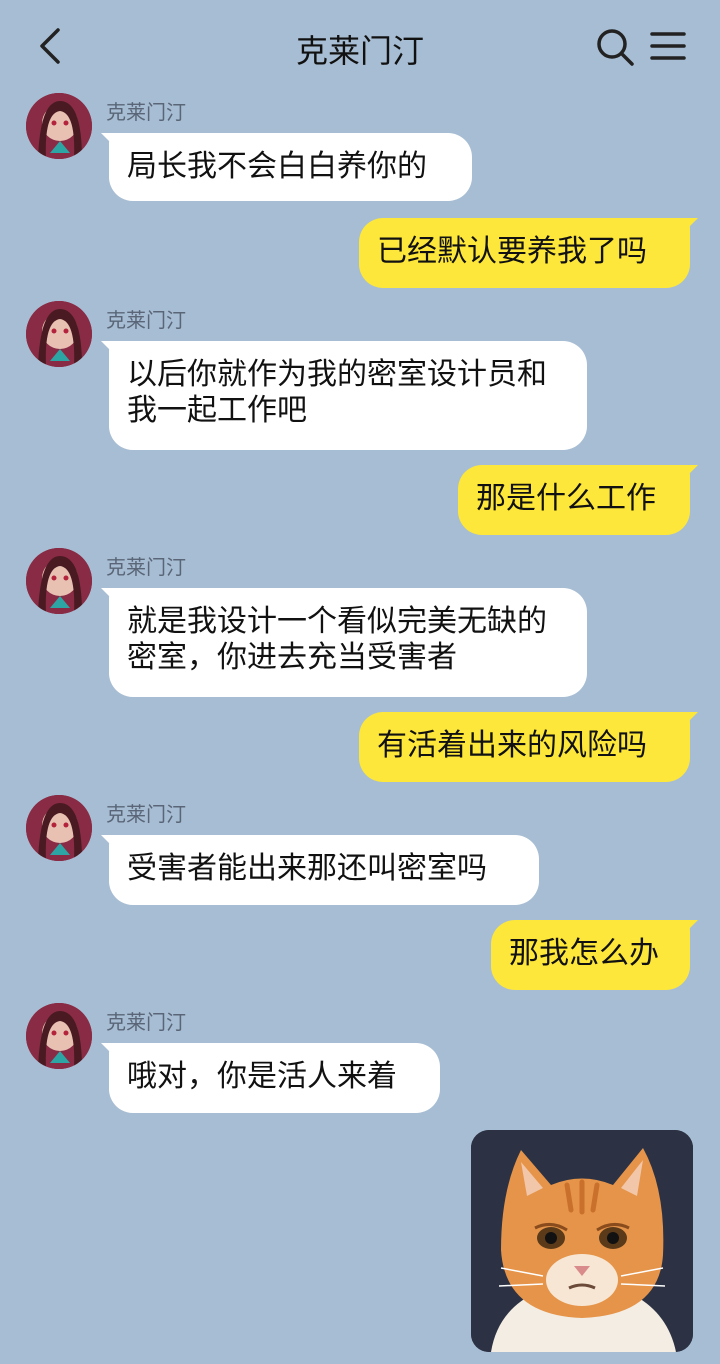  Describe the element at coordinates (614, 46) in the screenshot. I see `search-icon` at that location.